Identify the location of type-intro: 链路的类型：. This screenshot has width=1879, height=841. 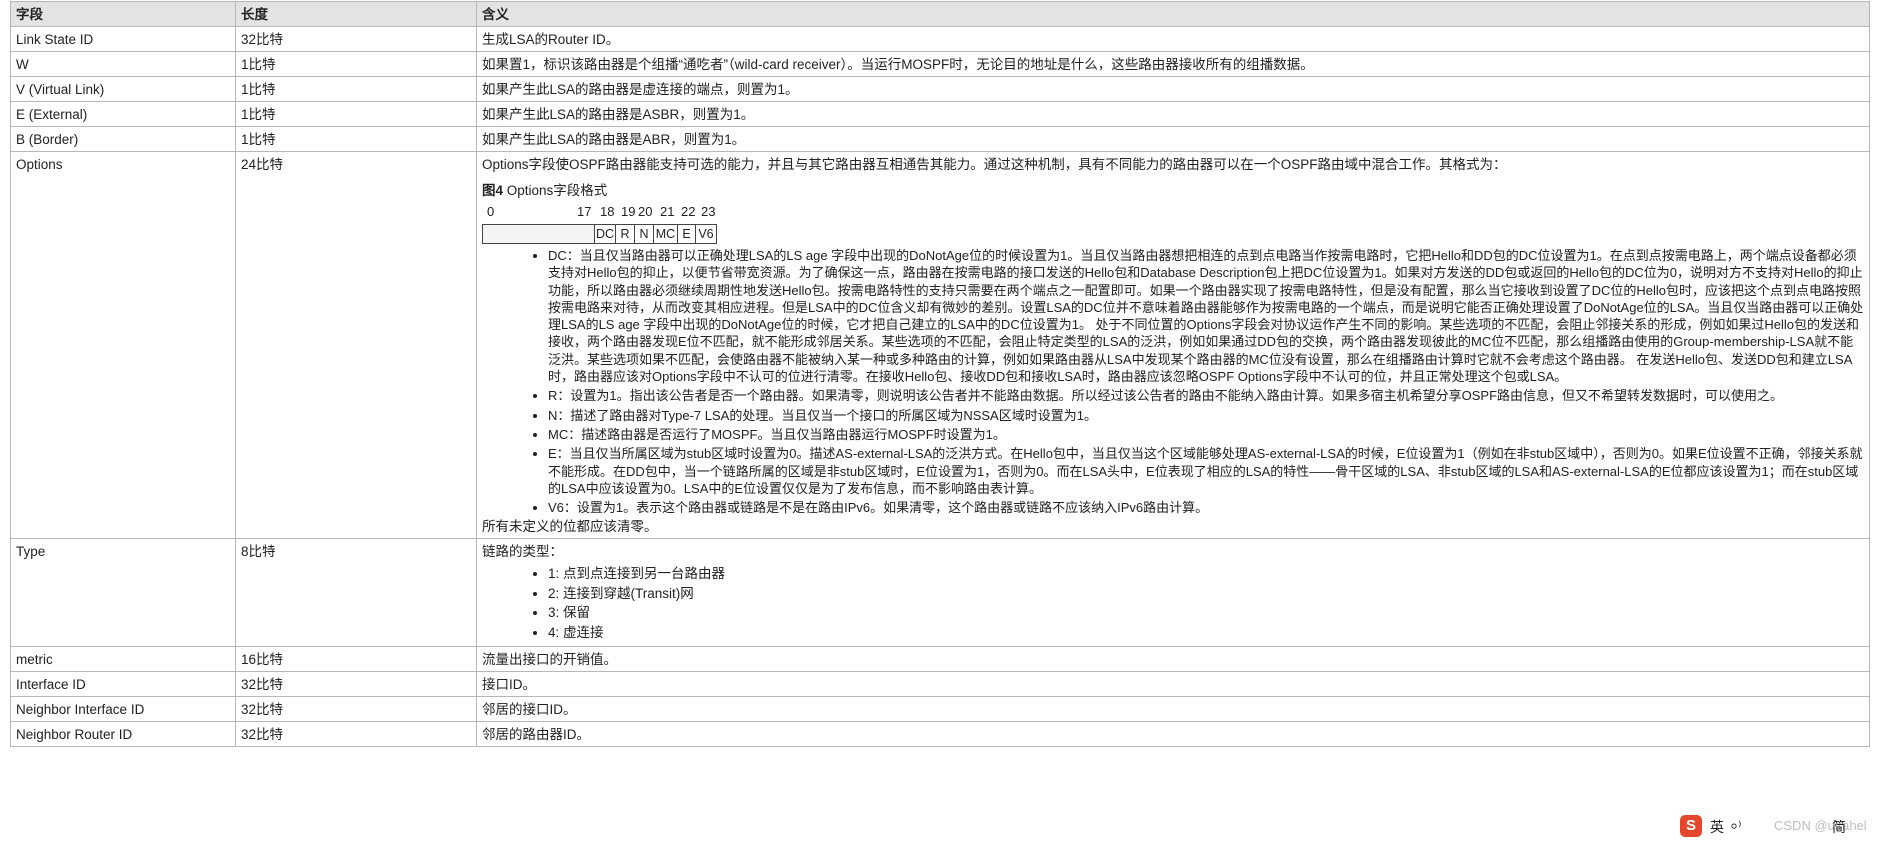
(522, 552).